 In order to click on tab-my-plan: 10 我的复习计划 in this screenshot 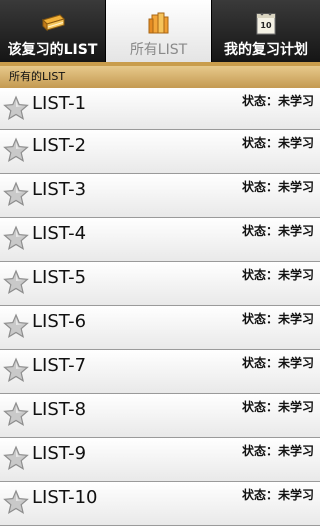, I will do `click(266, 31)`.